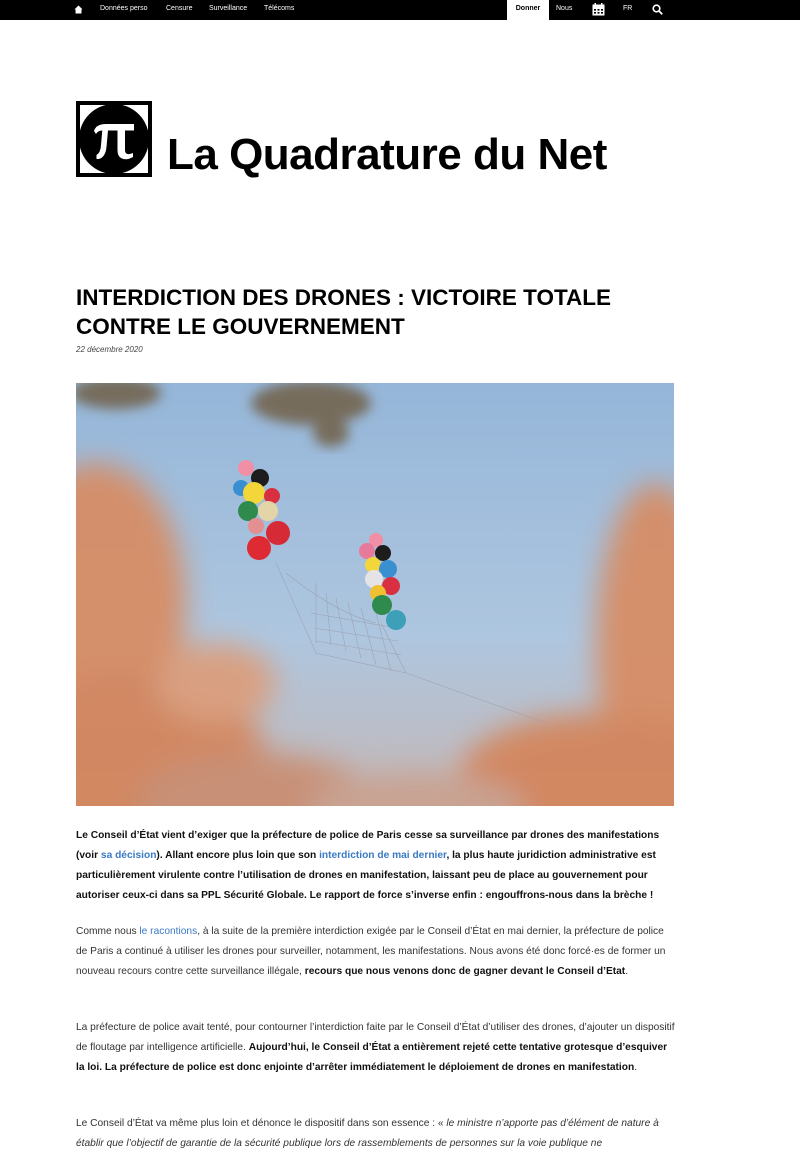  I want to click on language-switch: FR, so click(627, 10).